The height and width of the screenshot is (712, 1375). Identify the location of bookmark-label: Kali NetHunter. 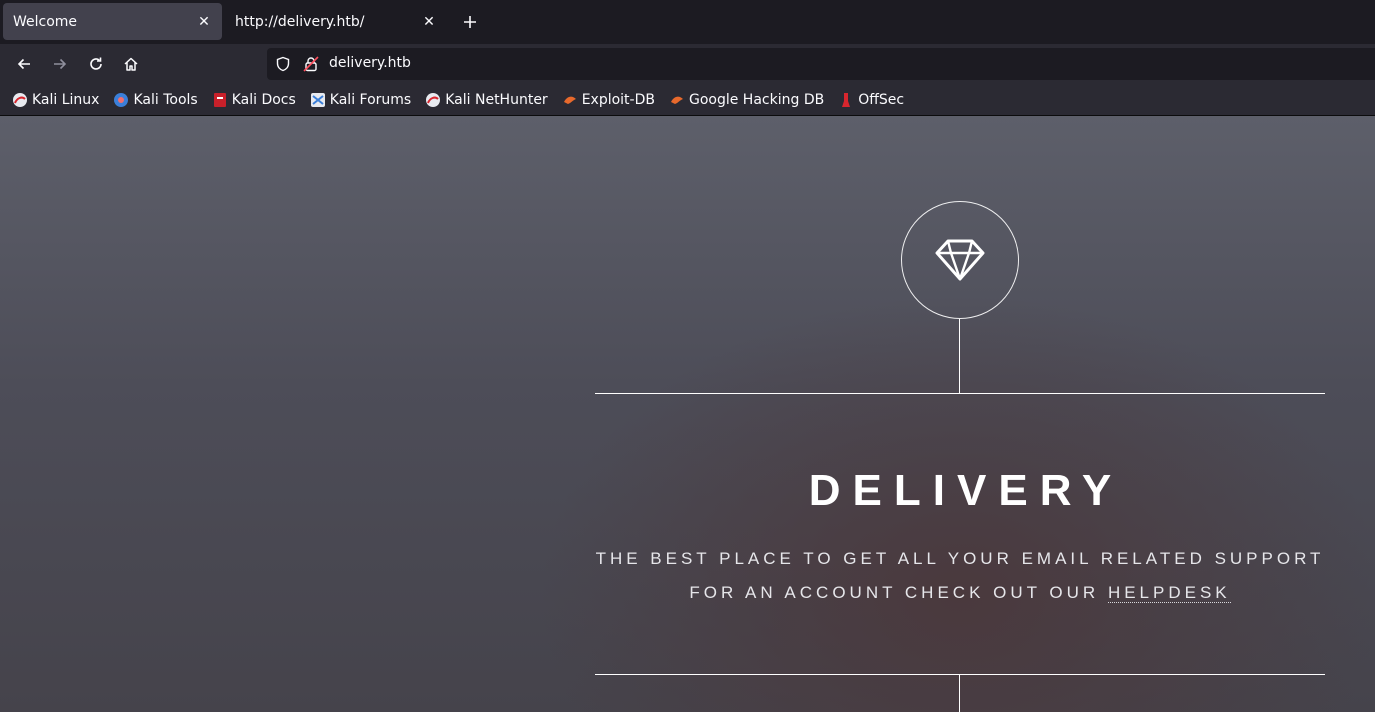
(496, 99).